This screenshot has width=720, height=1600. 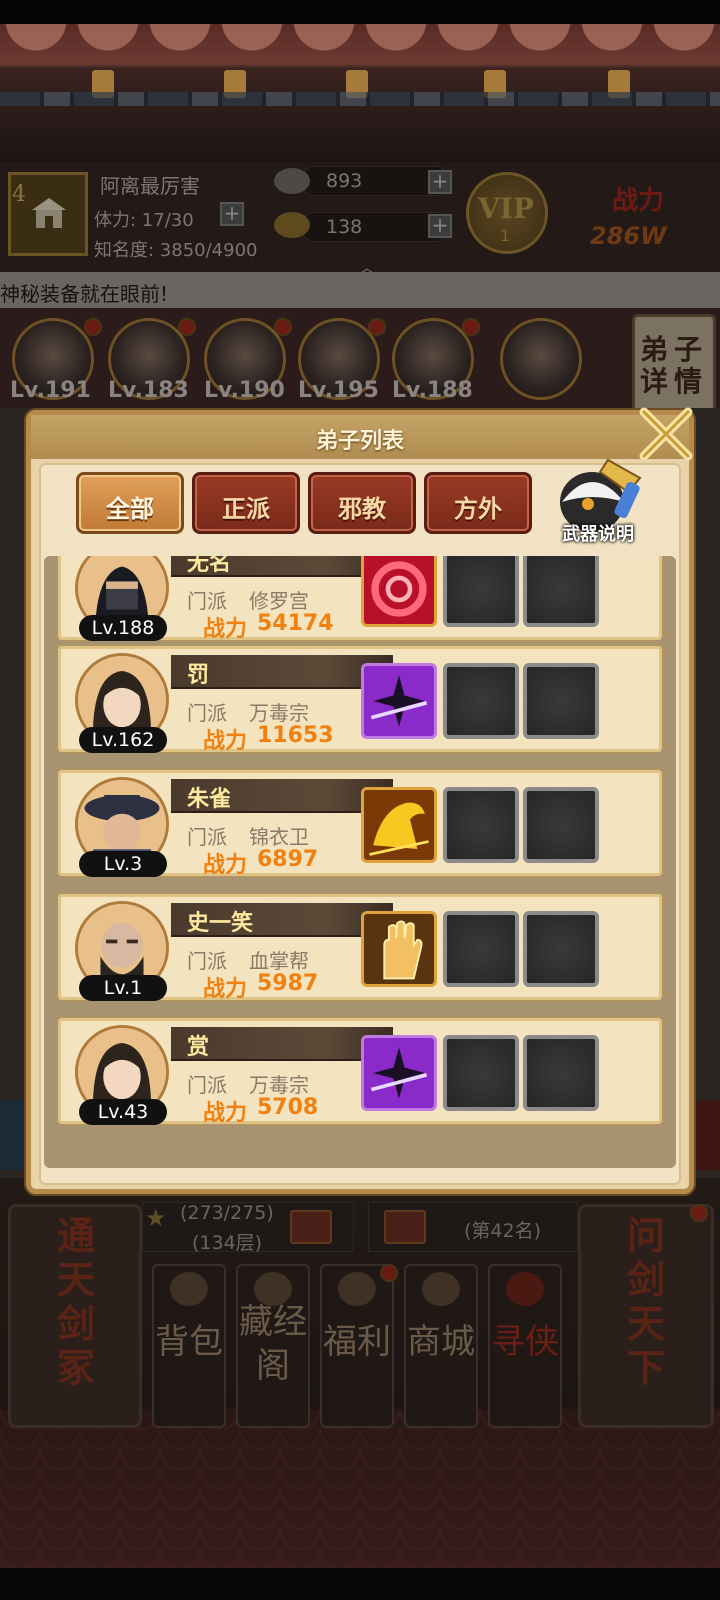 What do you see at coordinates (227, 1243) in the screenshot?
I see `tower-floor: (134层)` at bounding box center [227, 1243].